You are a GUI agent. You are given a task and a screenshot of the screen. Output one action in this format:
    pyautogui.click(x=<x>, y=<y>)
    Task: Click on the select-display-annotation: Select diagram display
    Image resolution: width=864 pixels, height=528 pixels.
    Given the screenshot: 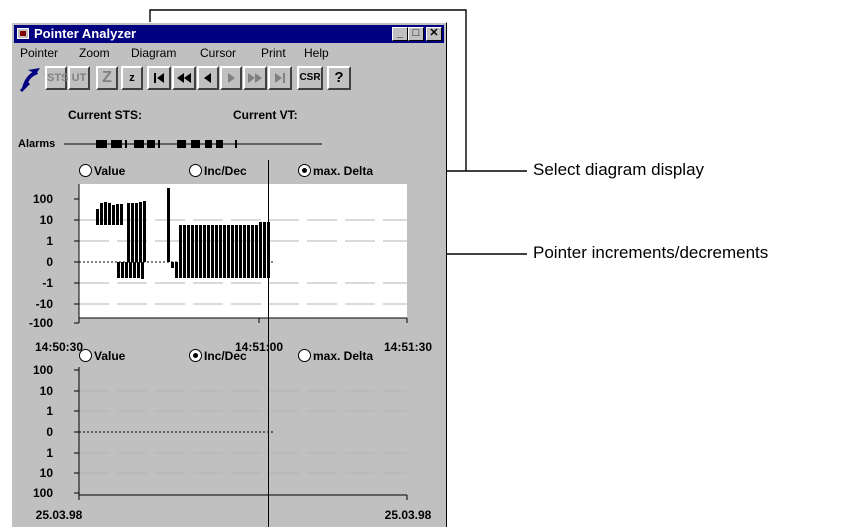 What is the action you would take?
    pyautogui.click(x=619, y=169)
    